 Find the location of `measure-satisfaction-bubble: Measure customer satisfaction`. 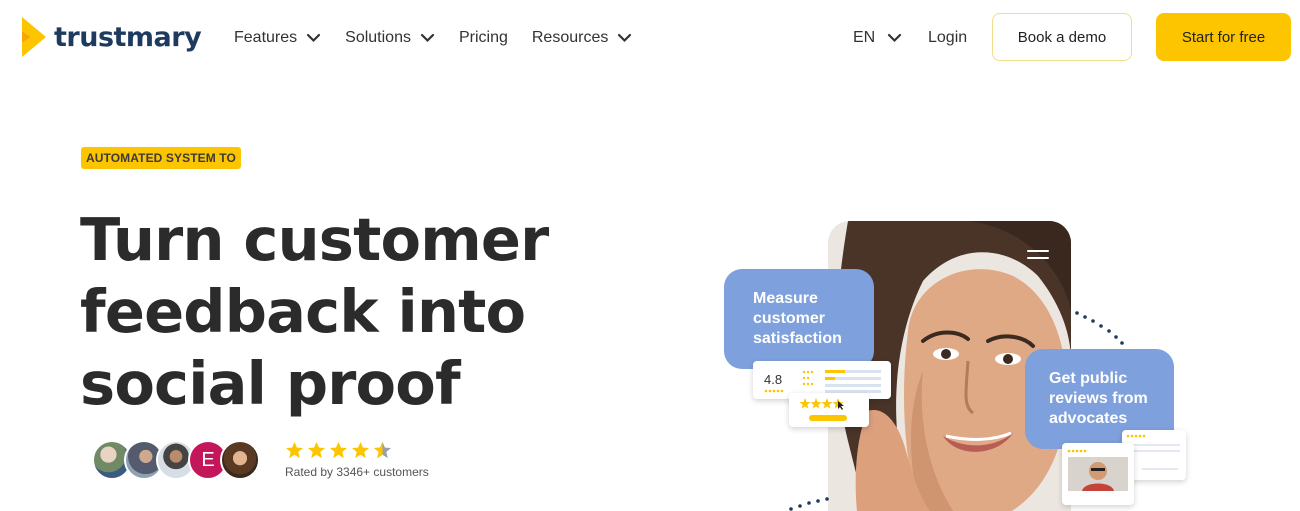

measure-satisfaction-bubble: Measure customer satisfaction is located at coordinates (799, 319).